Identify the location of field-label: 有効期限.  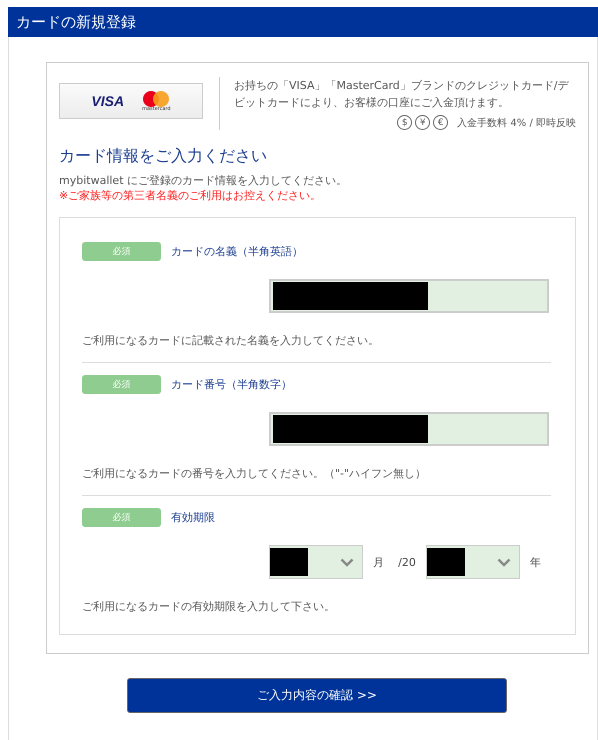
(193, 517).